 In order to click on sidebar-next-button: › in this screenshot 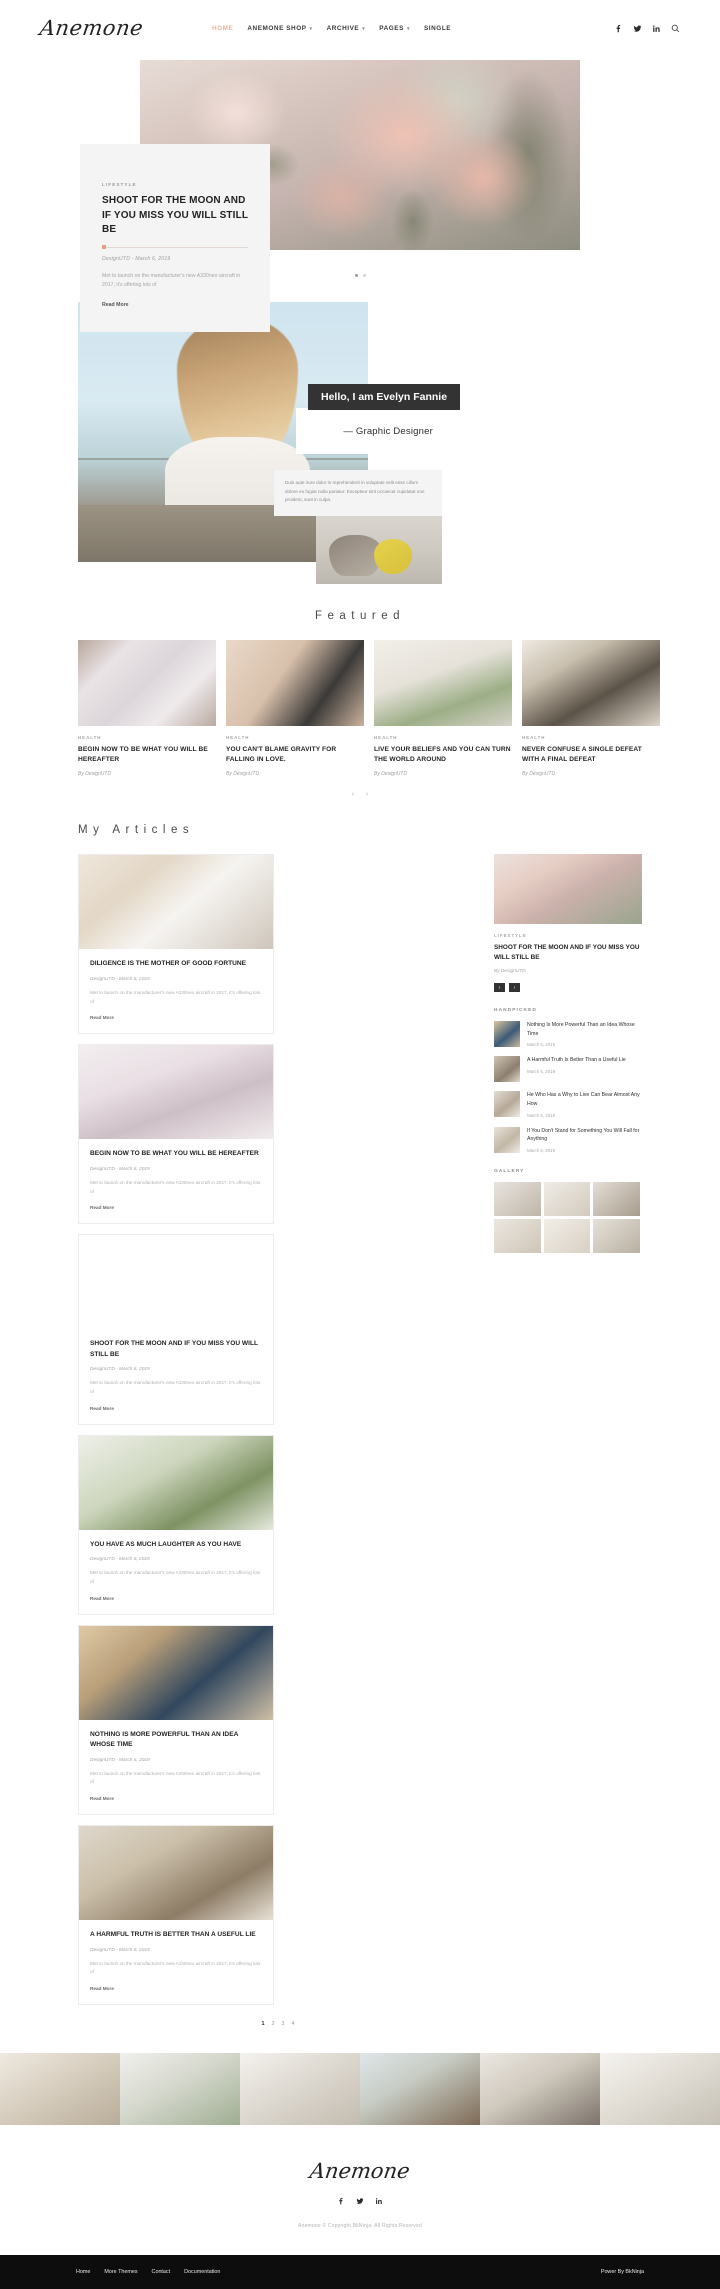, I will do `click(514, 988)`.